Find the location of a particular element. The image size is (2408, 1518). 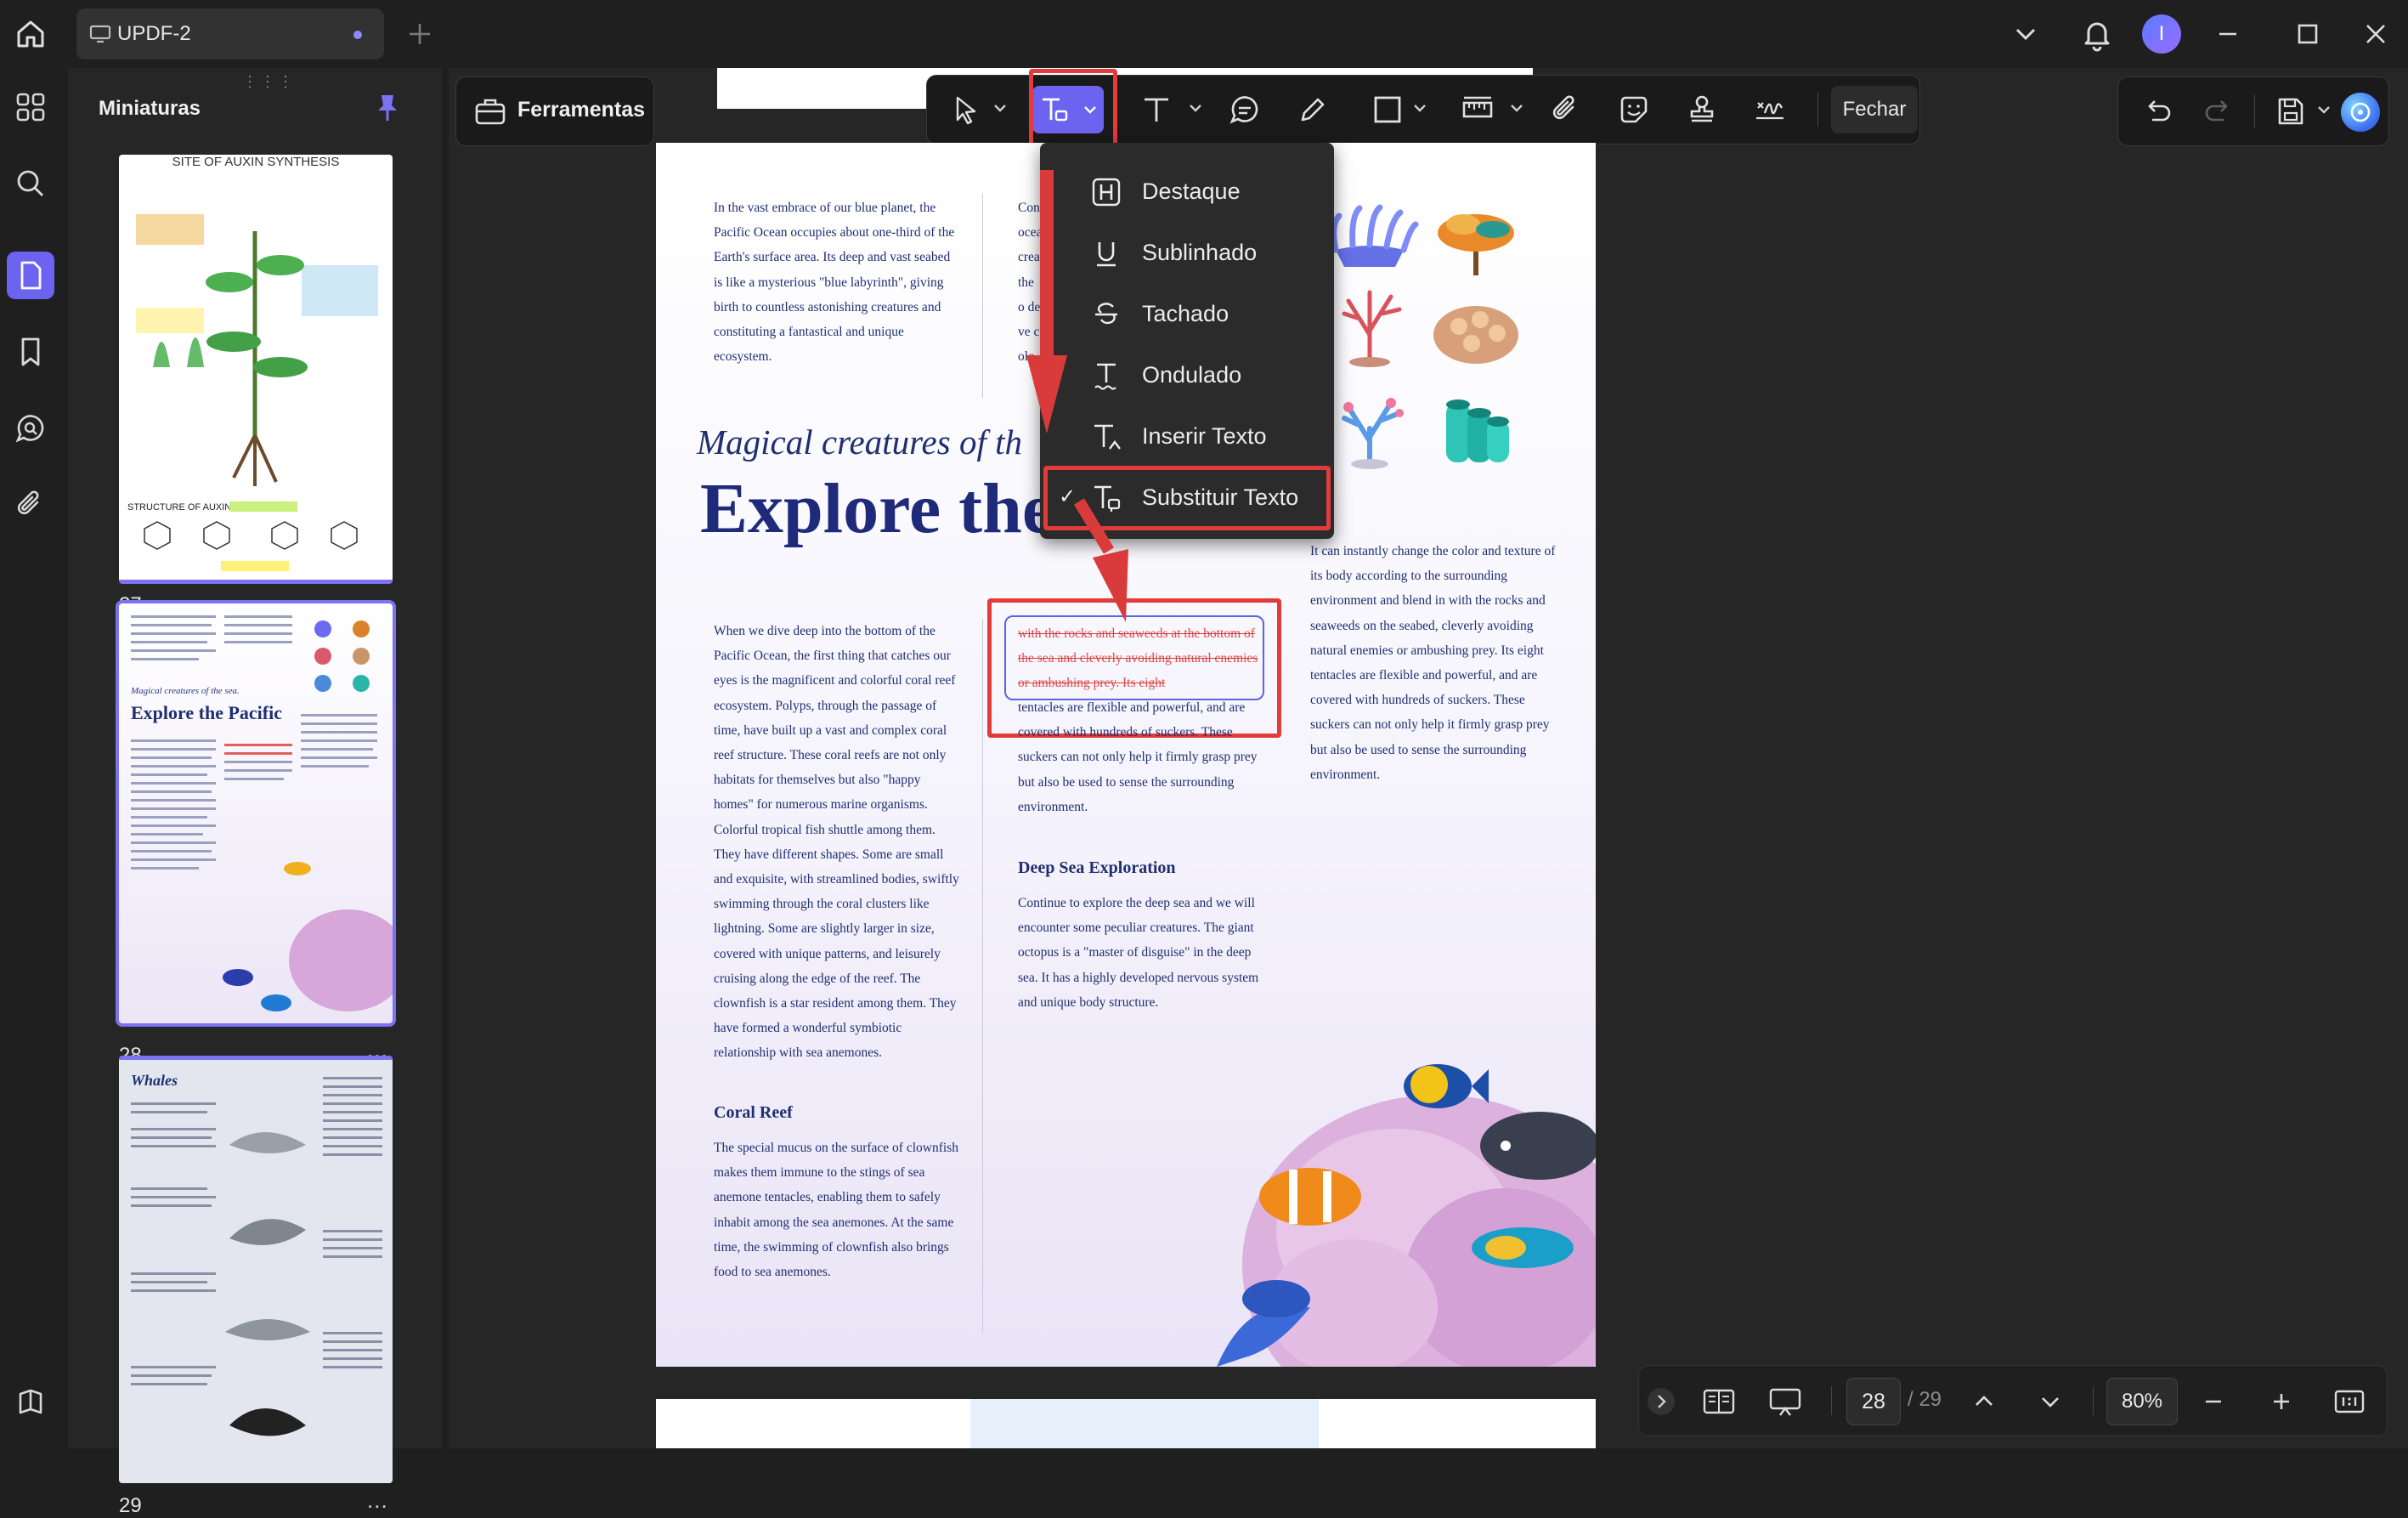

next-page-strip is located at coordinates (1126, 1423).